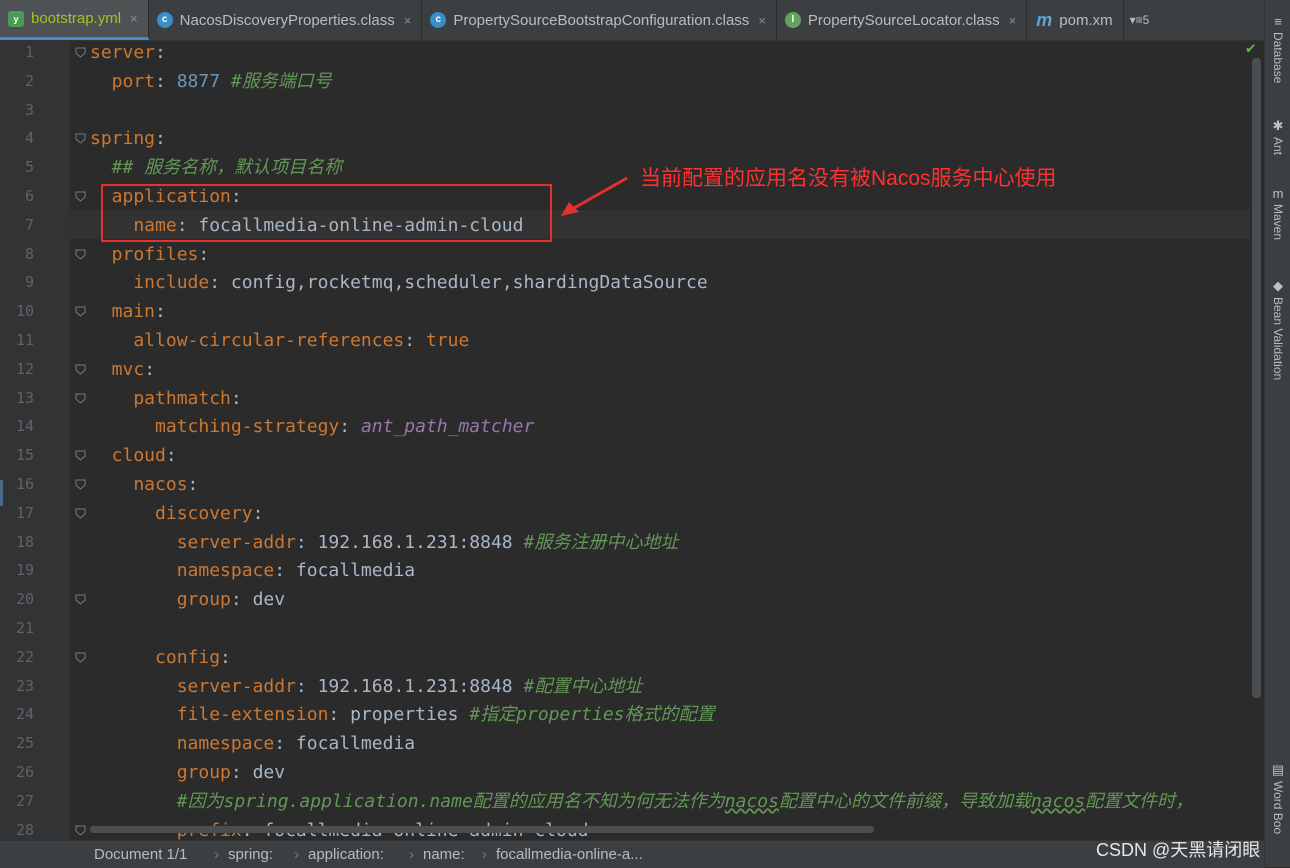 The image size is (1290, 868). I want to click on line-number: 28, so click(24, 829).